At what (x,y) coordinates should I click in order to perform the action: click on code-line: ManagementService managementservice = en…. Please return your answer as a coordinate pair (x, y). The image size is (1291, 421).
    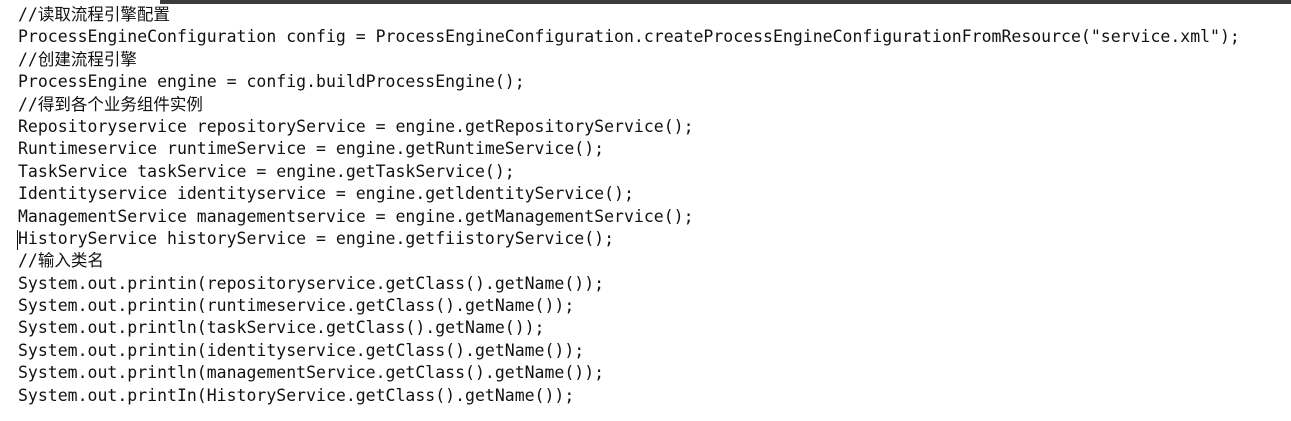
    Looking at the image, I should click on (356, 216).